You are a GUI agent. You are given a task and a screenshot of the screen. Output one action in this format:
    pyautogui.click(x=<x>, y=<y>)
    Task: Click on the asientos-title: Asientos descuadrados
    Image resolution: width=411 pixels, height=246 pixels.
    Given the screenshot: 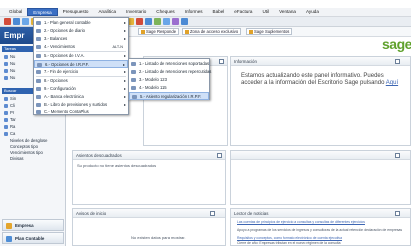 What is the action you would take?
    pyautogui.click(x=149, y=155)
    